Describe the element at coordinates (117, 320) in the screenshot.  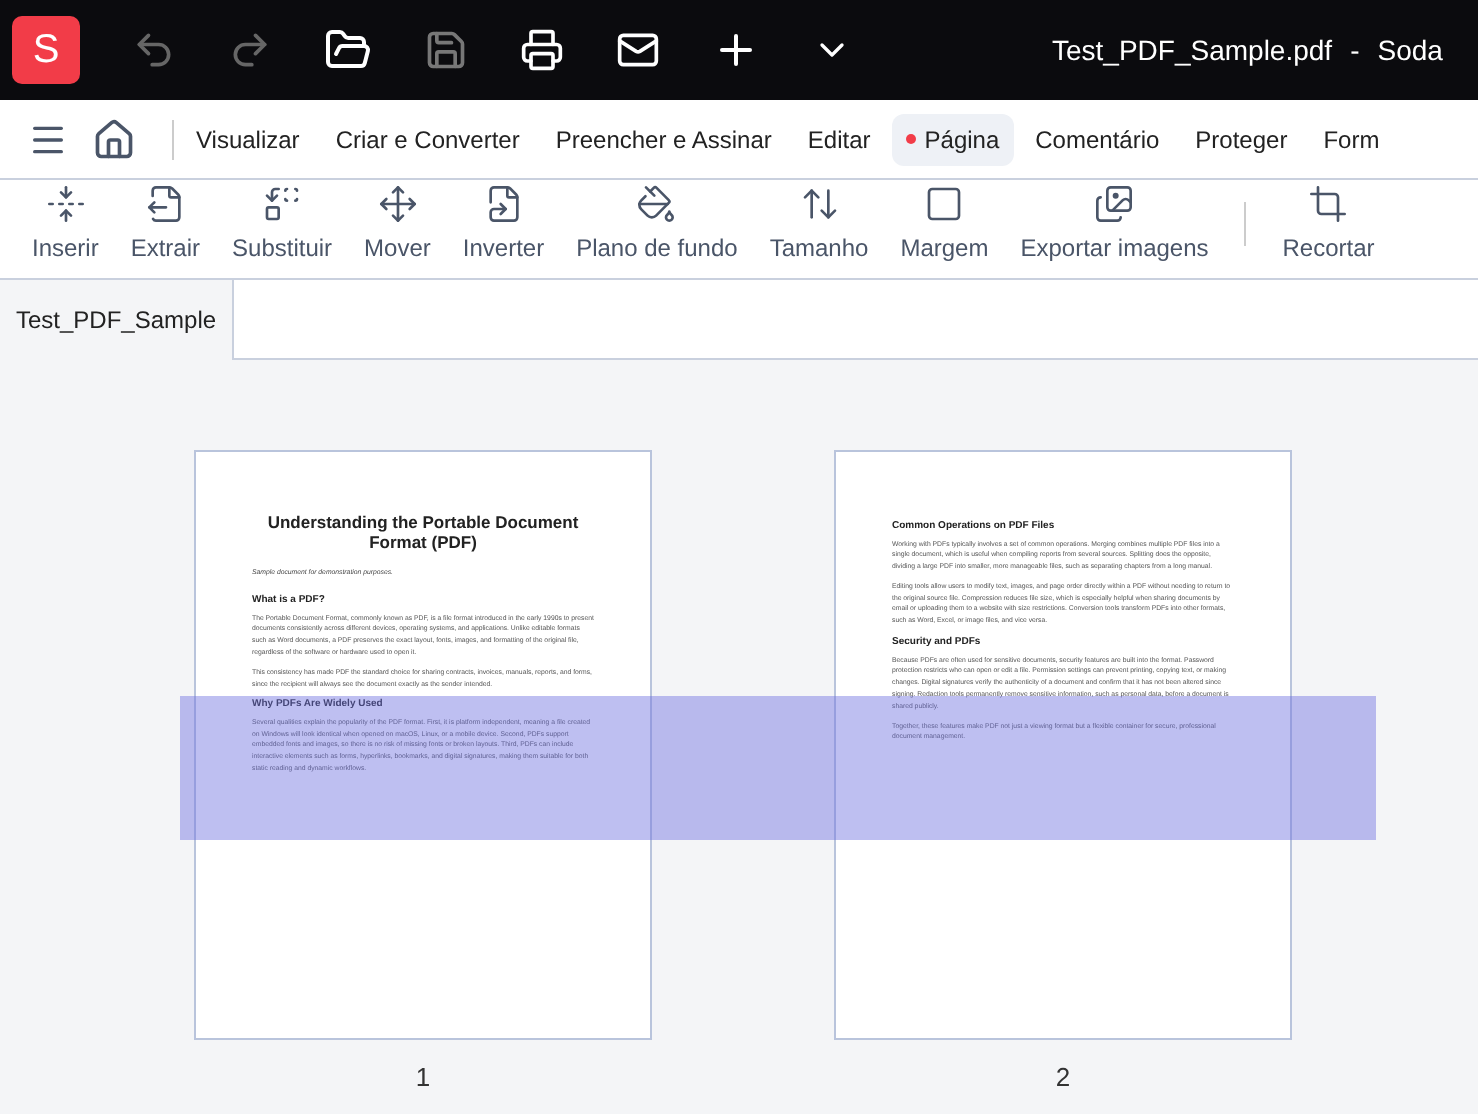
I see `document-tab: Test_PDF_Sample` at that location.